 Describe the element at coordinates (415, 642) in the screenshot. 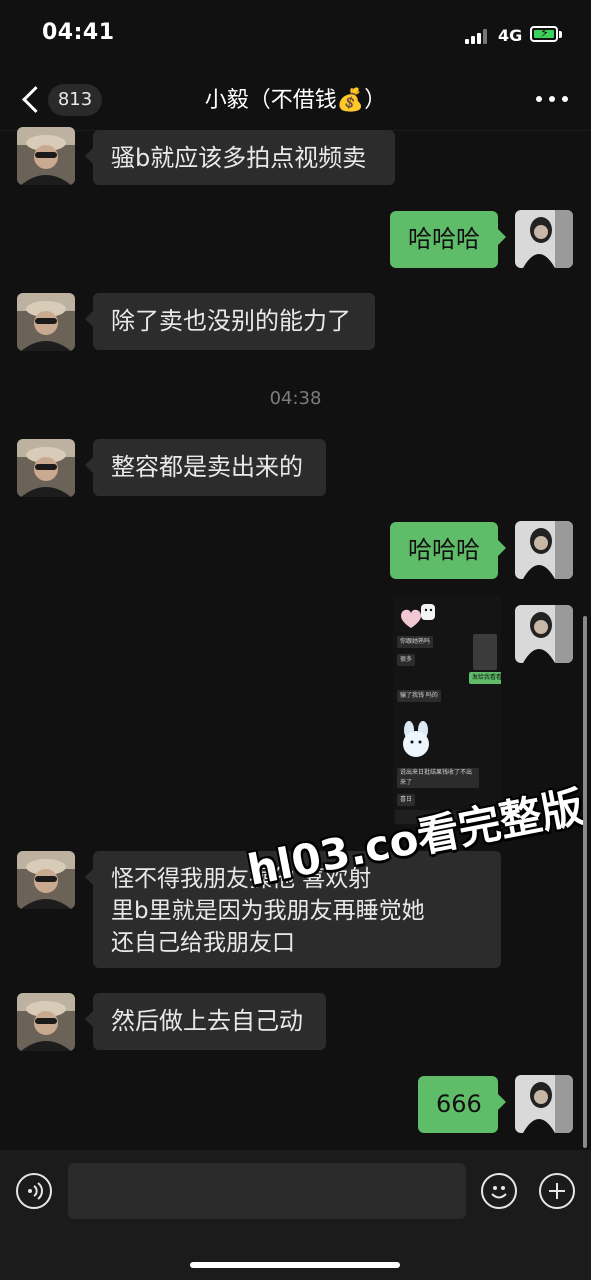

I see `image-line: 你跟她熟吗` at that location.